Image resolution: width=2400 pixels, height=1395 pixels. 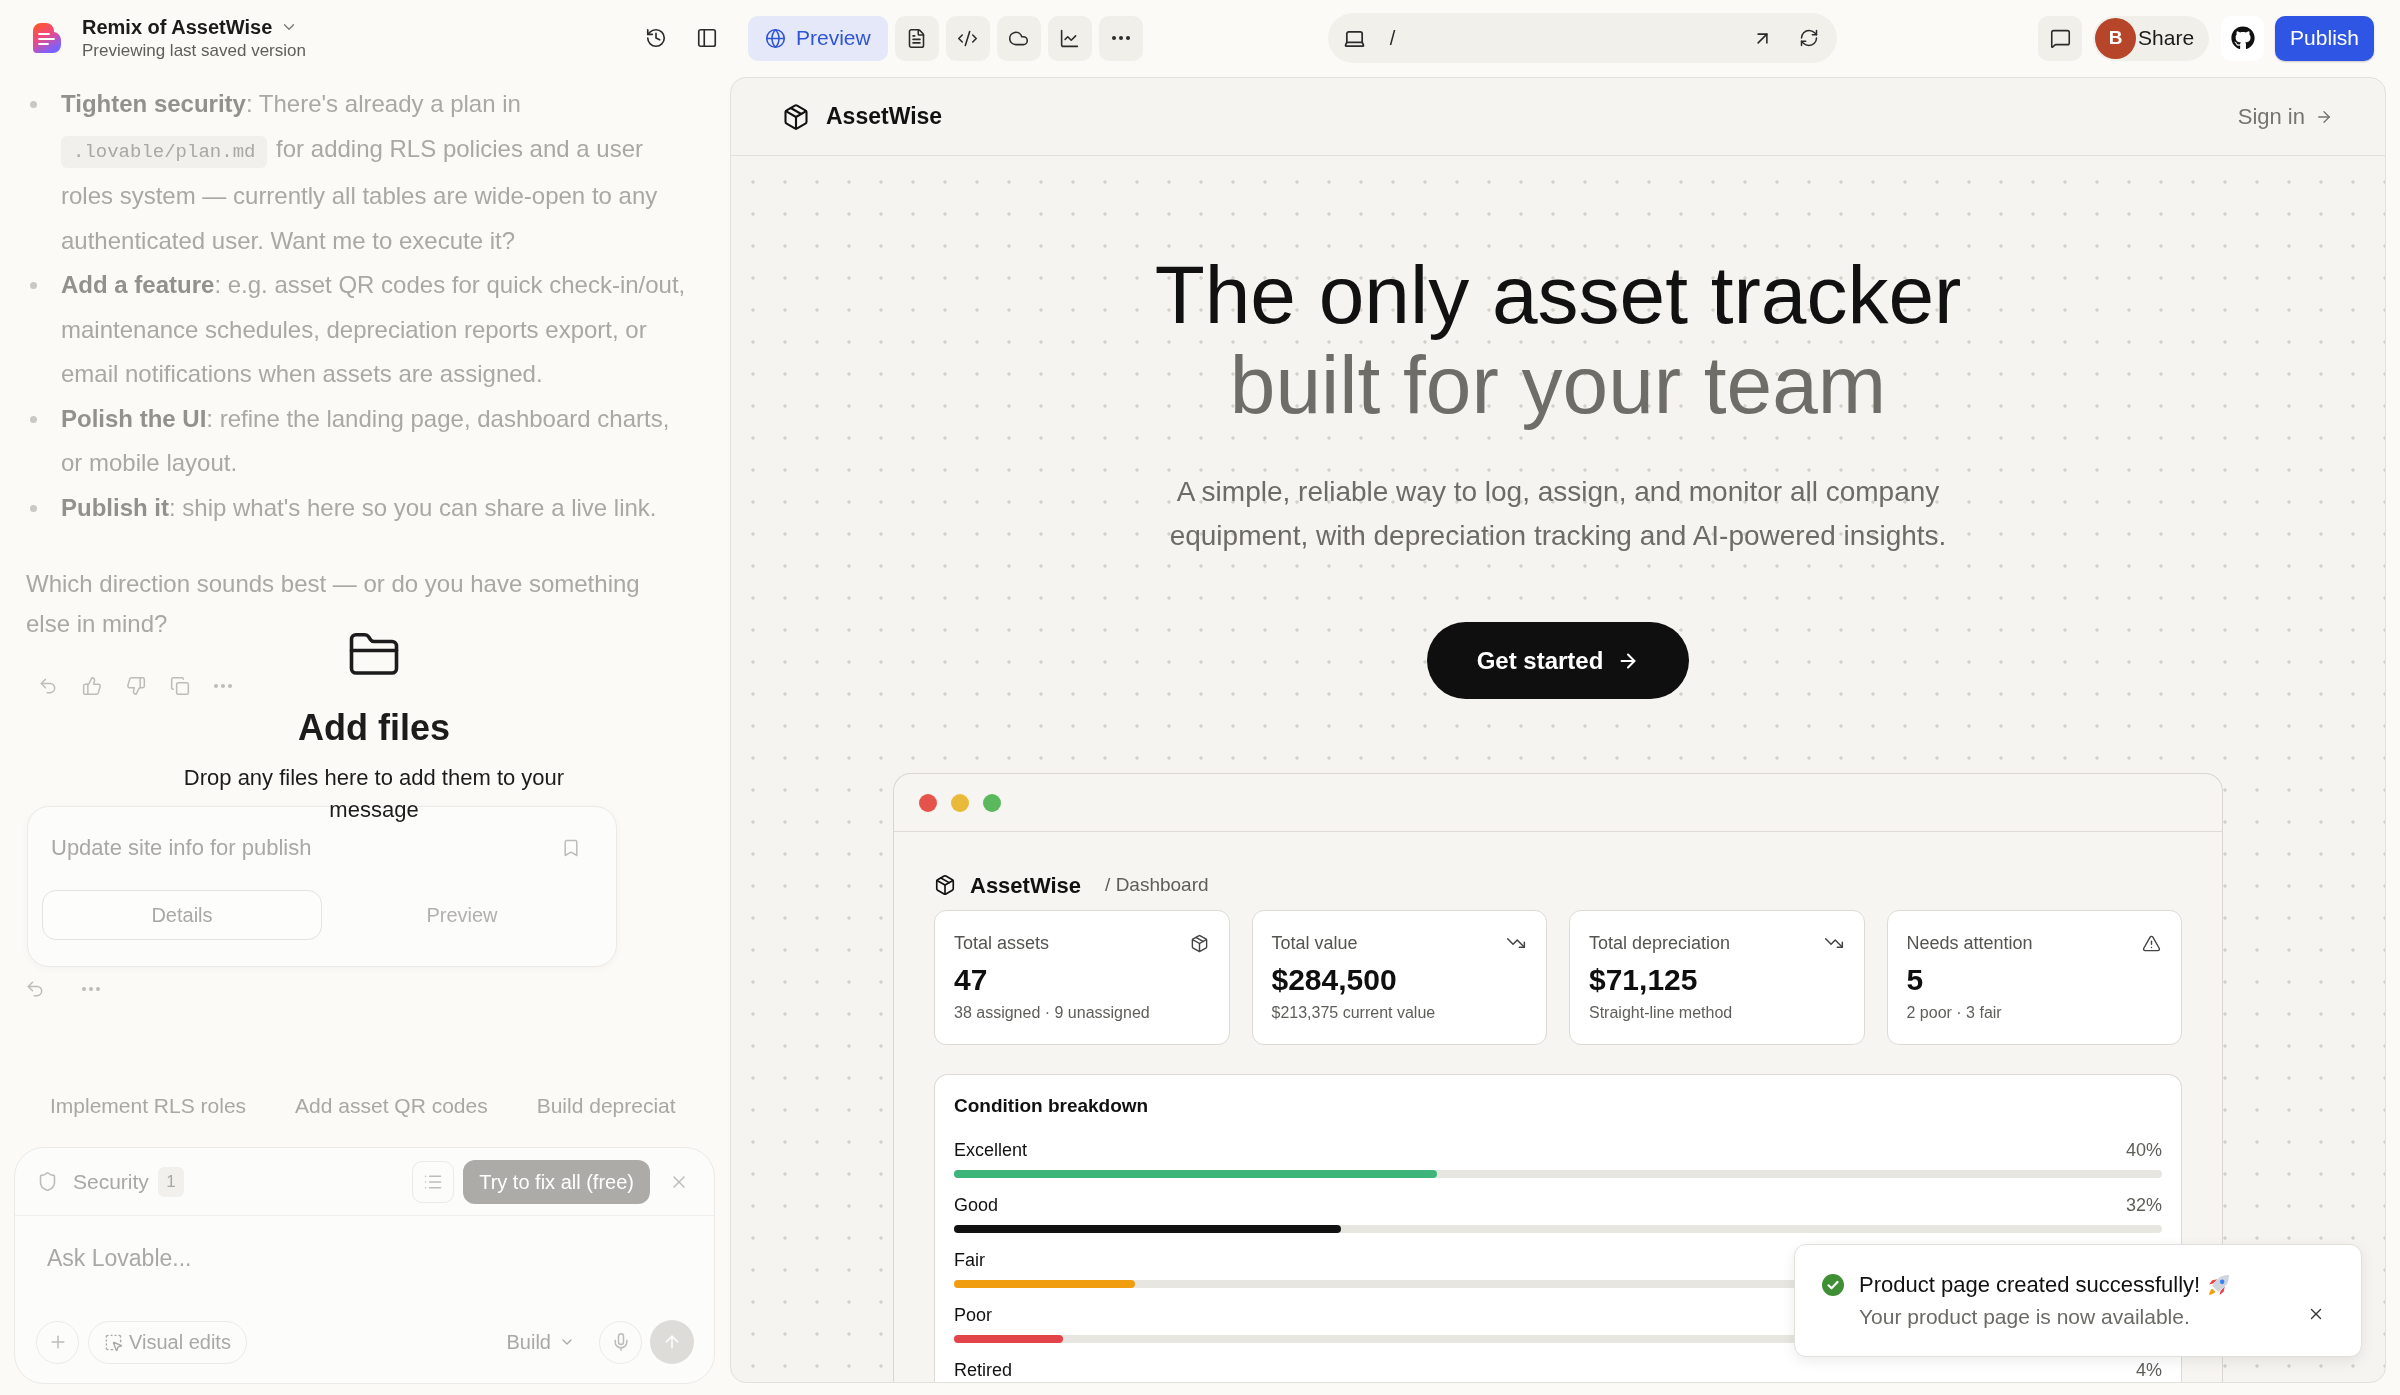 I want to click on breadcrumb: / Dashboard, so click(x=1157, y=884).